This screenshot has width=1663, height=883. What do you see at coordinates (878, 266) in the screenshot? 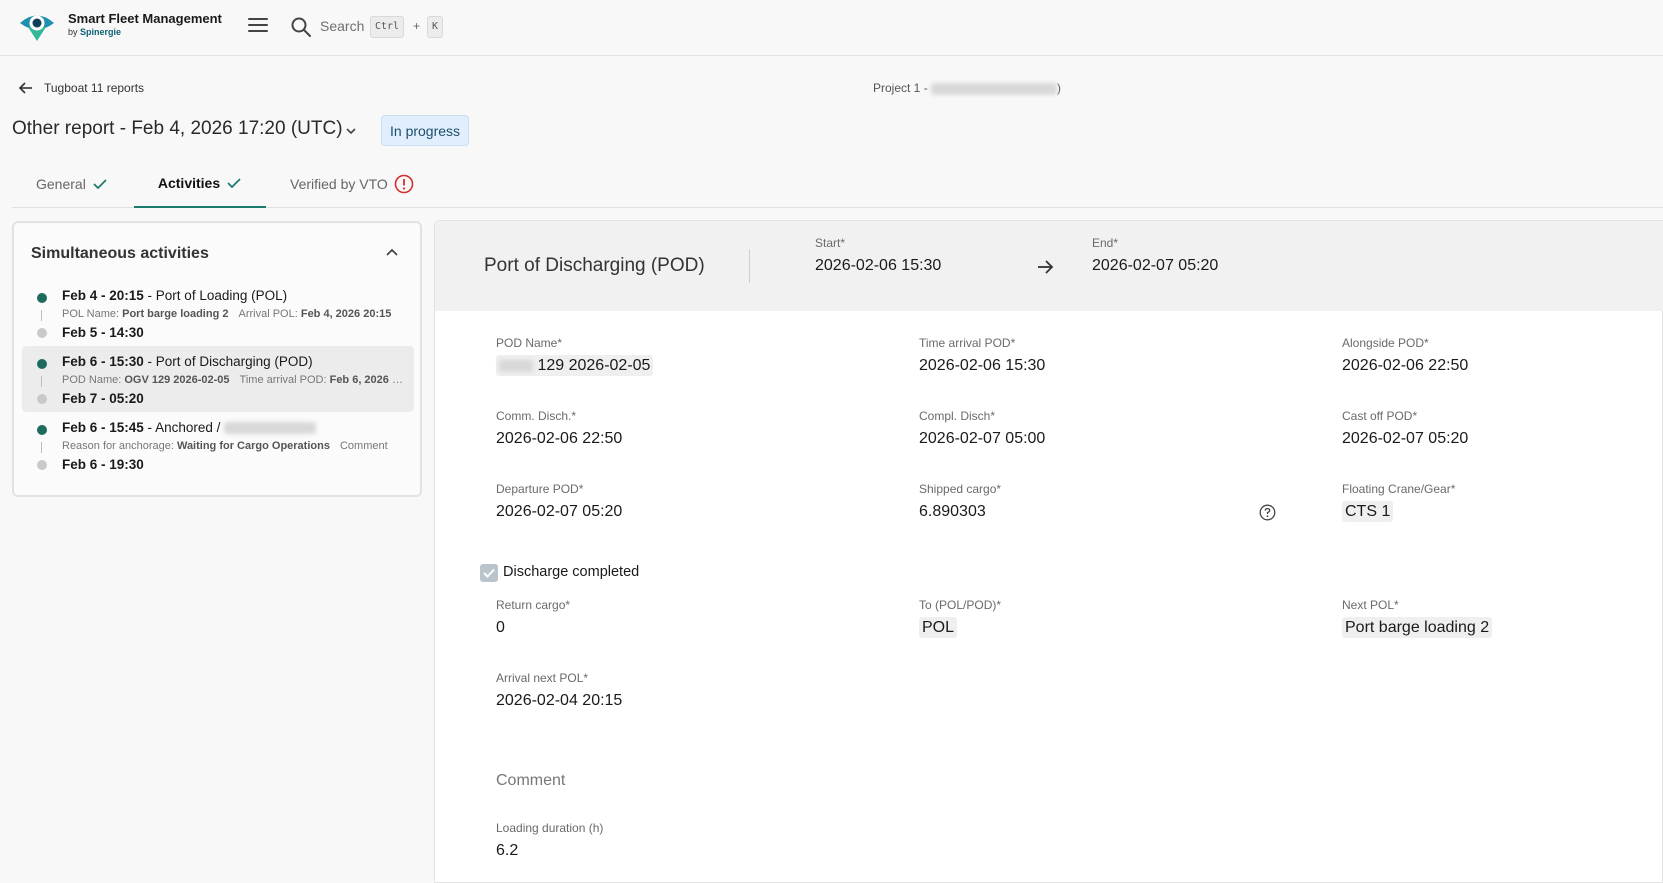
I see `start-value: 2026-02-06 15:30` at bounding box center [878, 266].